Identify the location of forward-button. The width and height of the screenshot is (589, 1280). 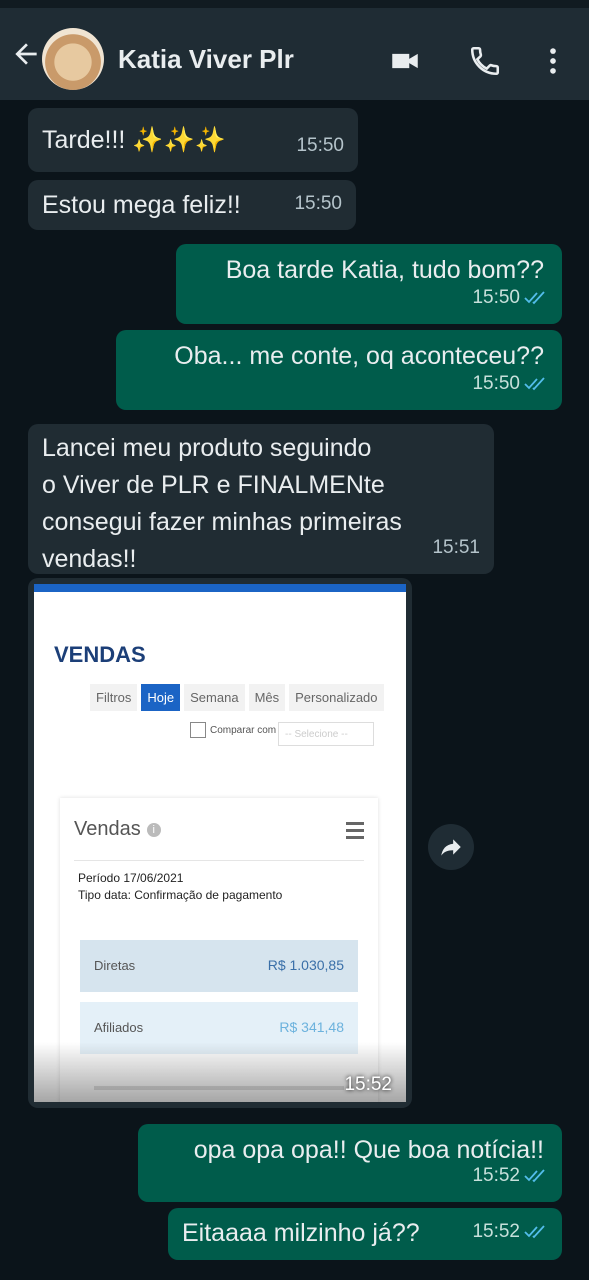
(451, 847).